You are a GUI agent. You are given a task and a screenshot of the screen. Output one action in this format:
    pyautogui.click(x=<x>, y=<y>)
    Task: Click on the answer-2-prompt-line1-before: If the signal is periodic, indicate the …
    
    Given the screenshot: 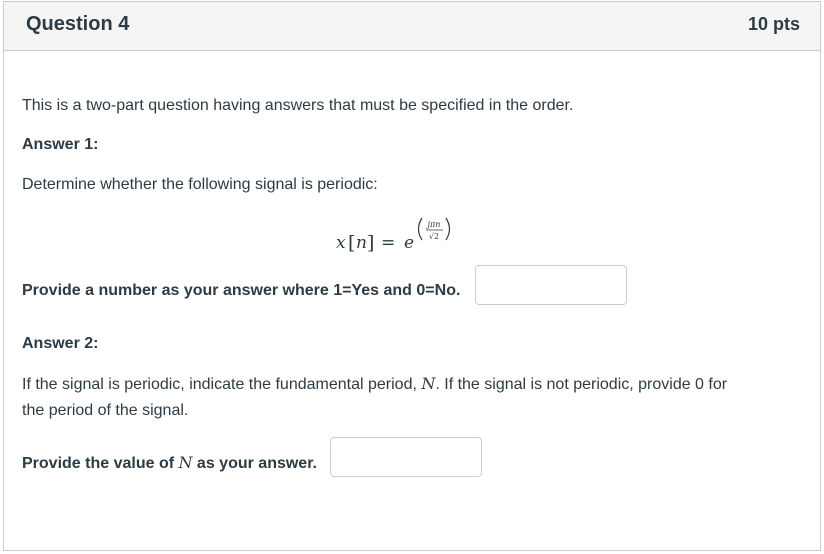 What is the action you would take?
    pyautogui.click(x=222, y=384)
    